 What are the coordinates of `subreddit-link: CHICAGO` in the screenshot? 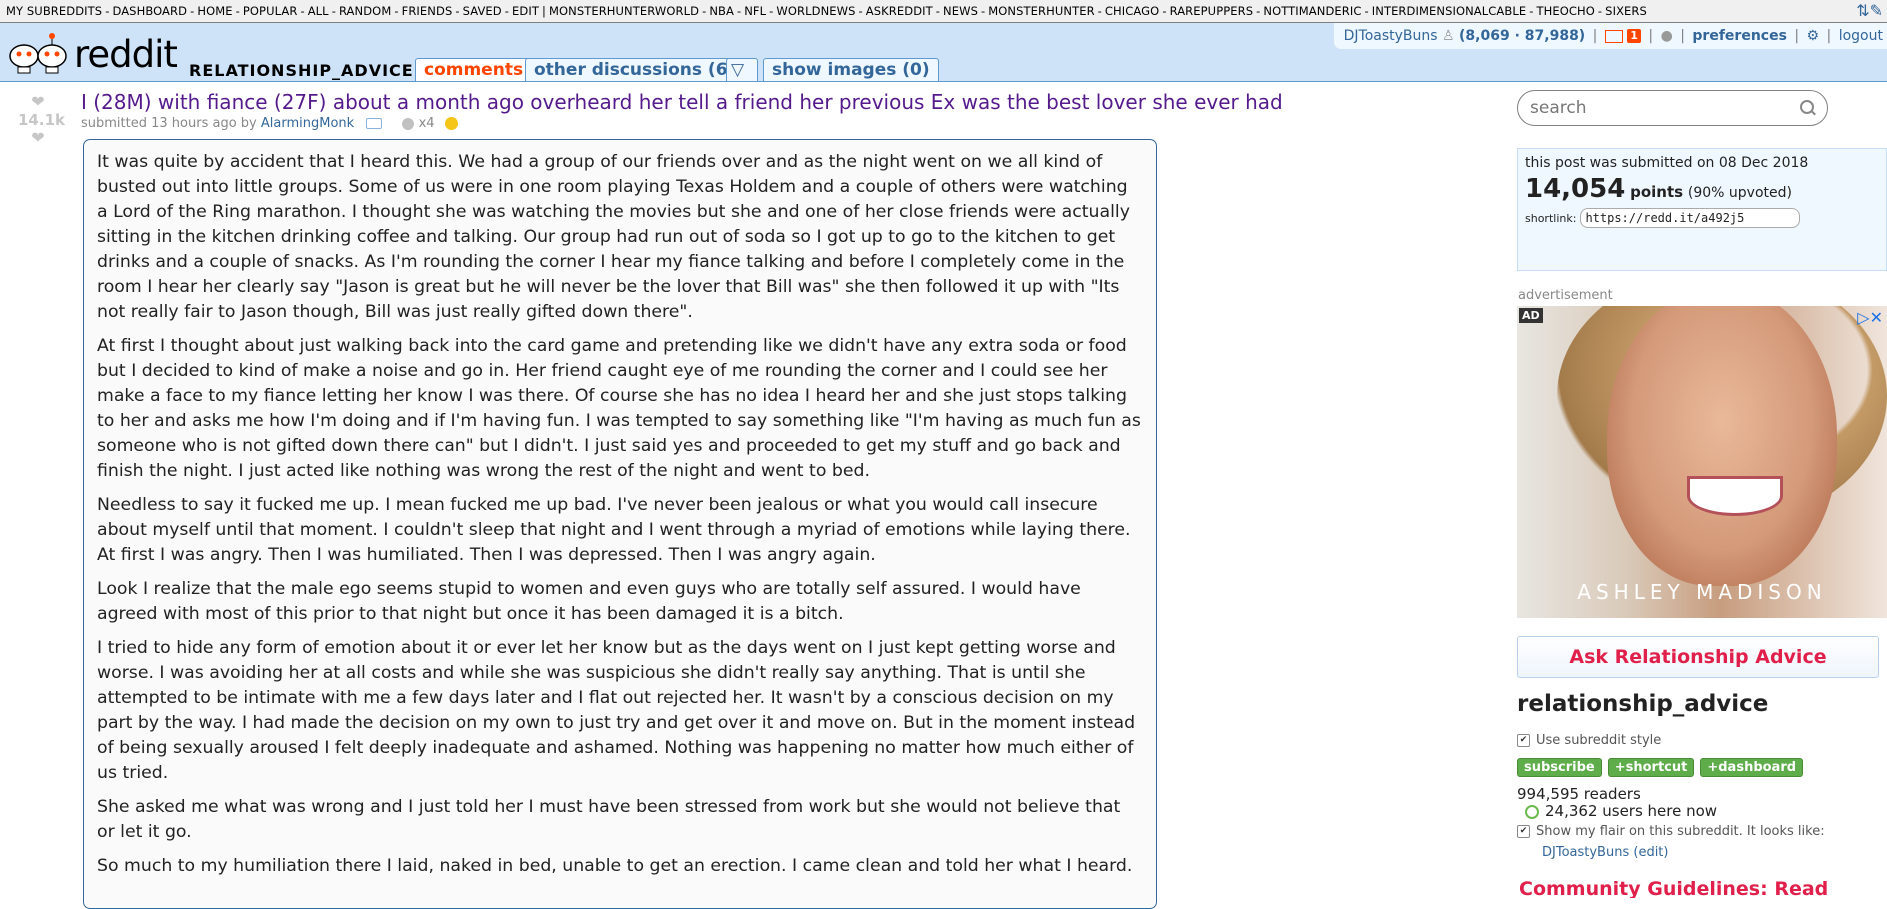 It's located at (1132, 11).